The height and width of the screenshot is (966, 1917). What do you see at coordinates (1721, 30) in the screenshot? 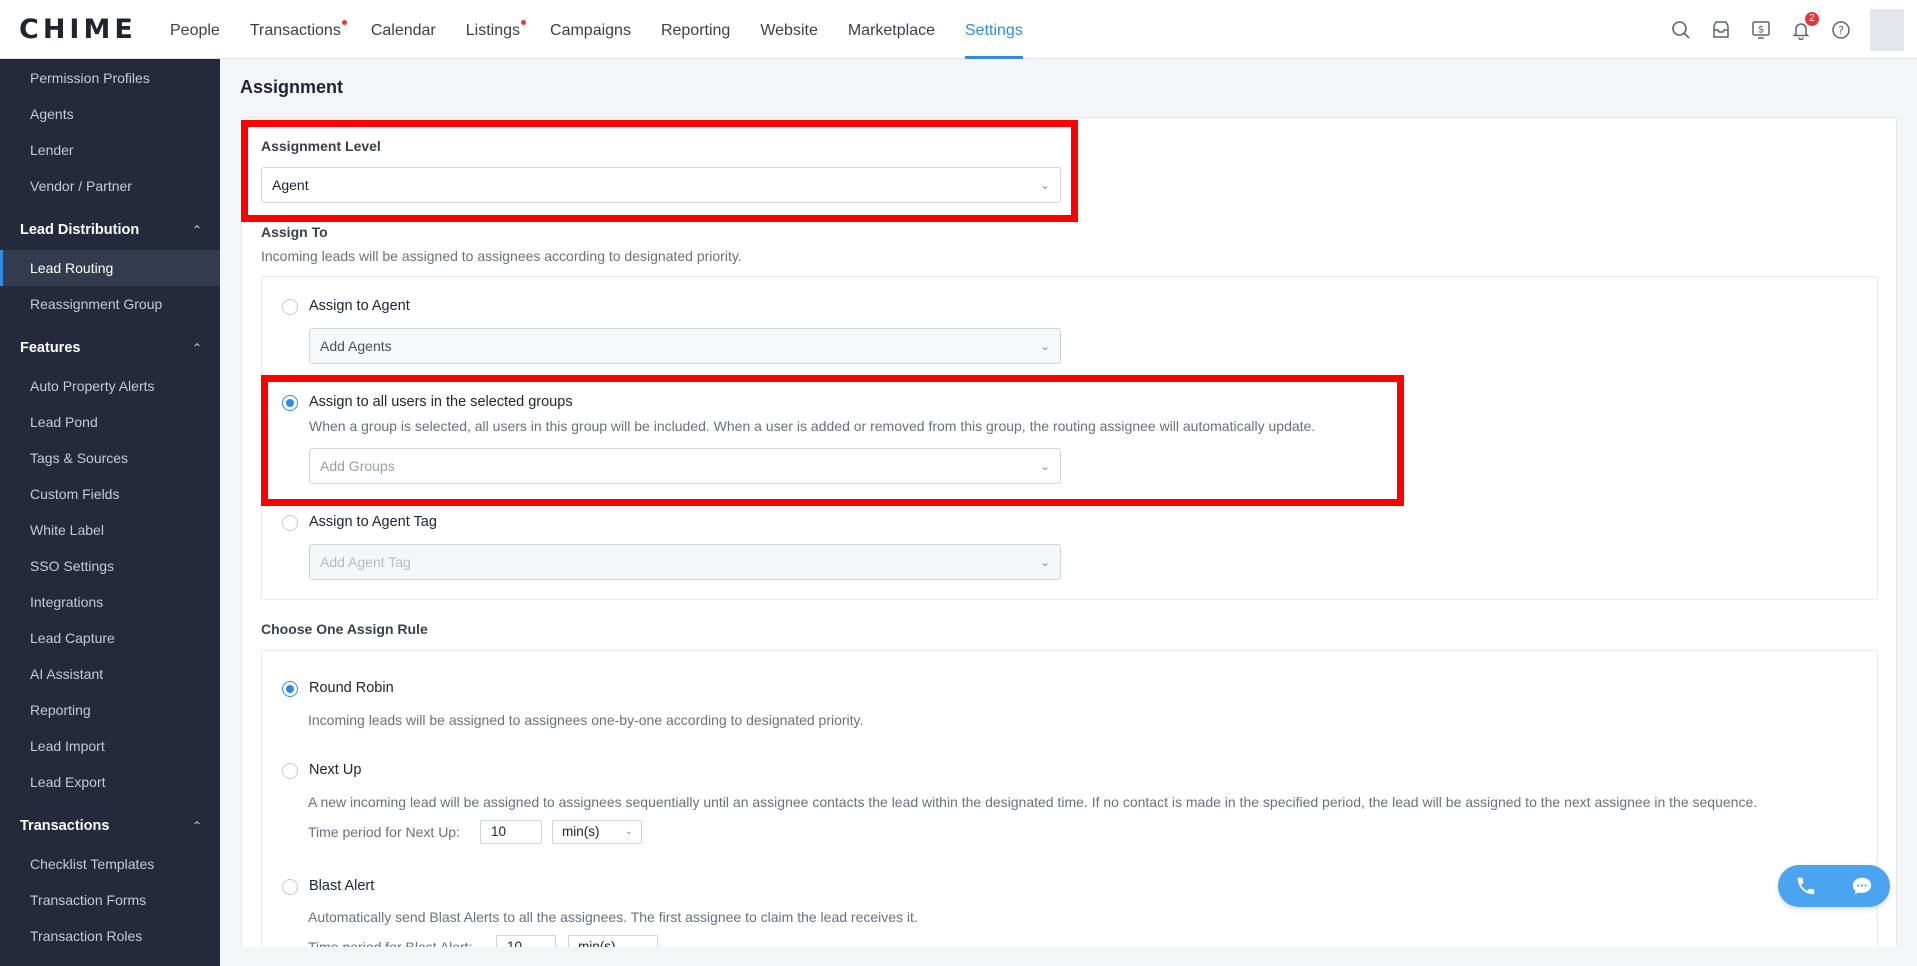
I see `inbox-icon` at bounding box center [1721, 30].